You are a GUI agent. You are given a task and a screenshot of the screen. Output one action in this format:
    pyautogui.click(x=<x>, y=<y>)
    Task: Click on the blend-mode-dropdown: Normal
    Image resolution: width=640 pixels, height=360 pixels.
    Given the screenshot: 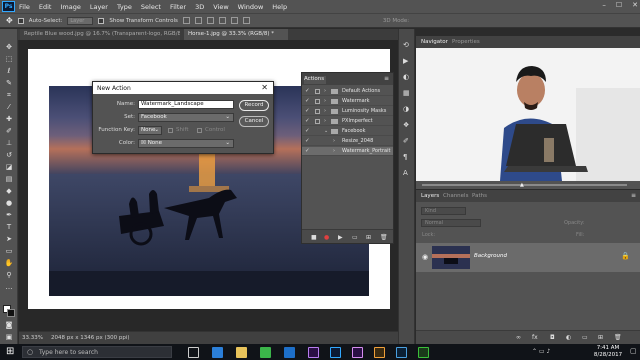 What is the action you would take?
    pyautogui.click(x=451, y=223)
    